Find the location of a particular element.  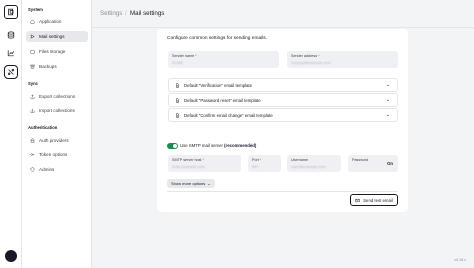

show-more-options-button: Show more options ⌄ is located at coordinates (191, 183).